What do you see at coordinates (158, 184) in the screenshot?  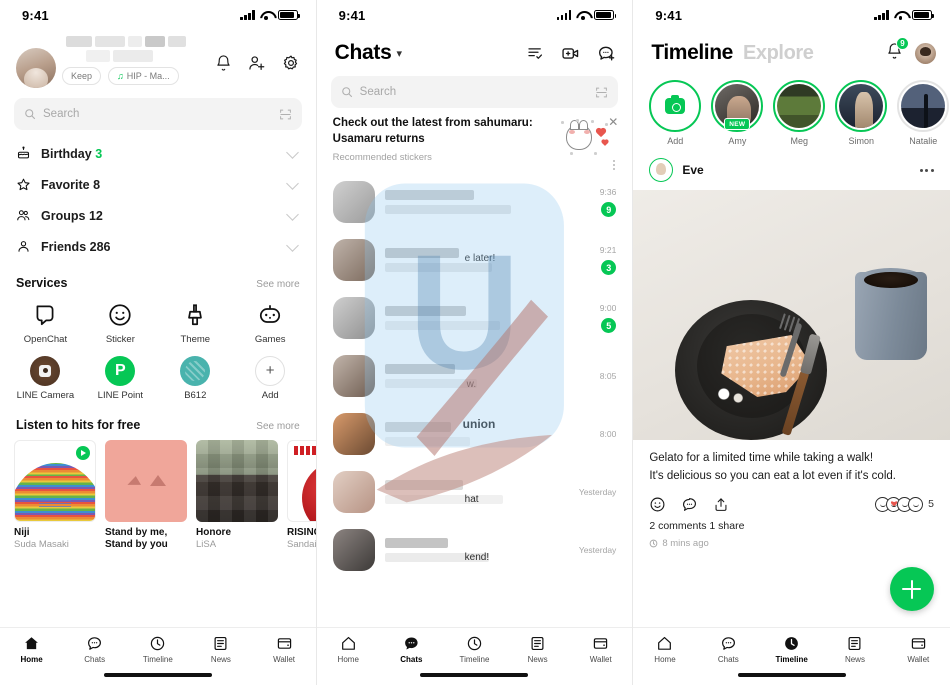 I see `sidebar-item-favorite: Favorite 8` at bounding box center [158, 184].